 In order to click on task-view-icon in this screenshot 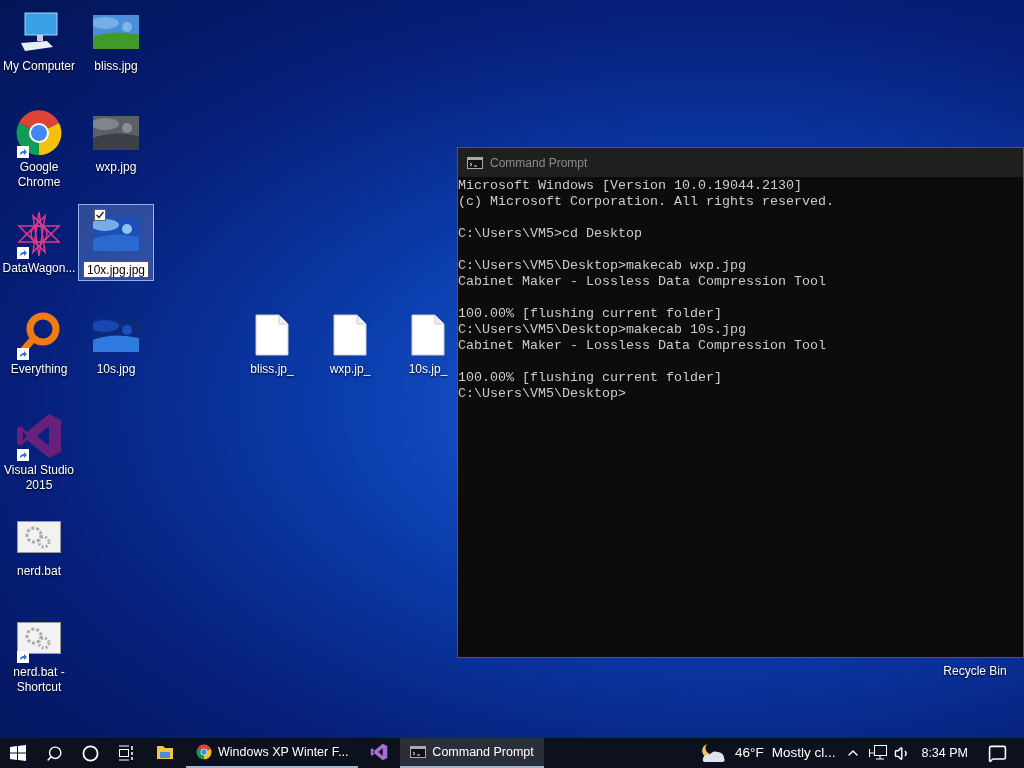, I will do `click(126, 753)`.